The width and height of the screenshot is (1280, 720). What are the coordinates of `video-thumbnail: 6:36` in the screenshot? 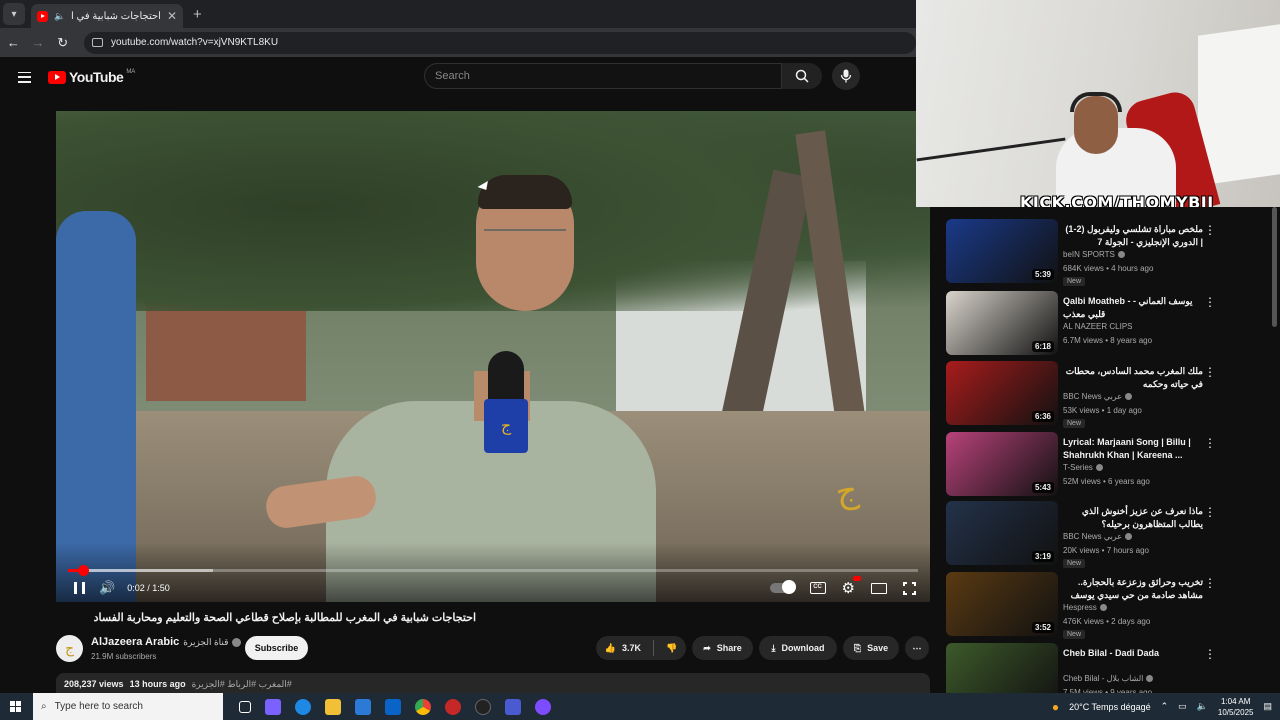 It's located at (1002, 393).